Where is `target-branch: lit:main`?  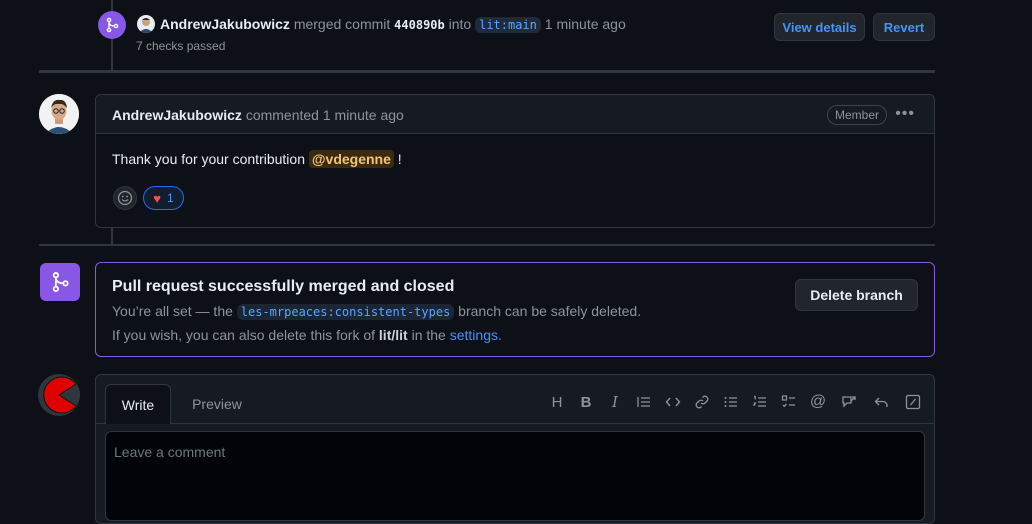 target-branch: lit:main is located at coordinates (508, 25).